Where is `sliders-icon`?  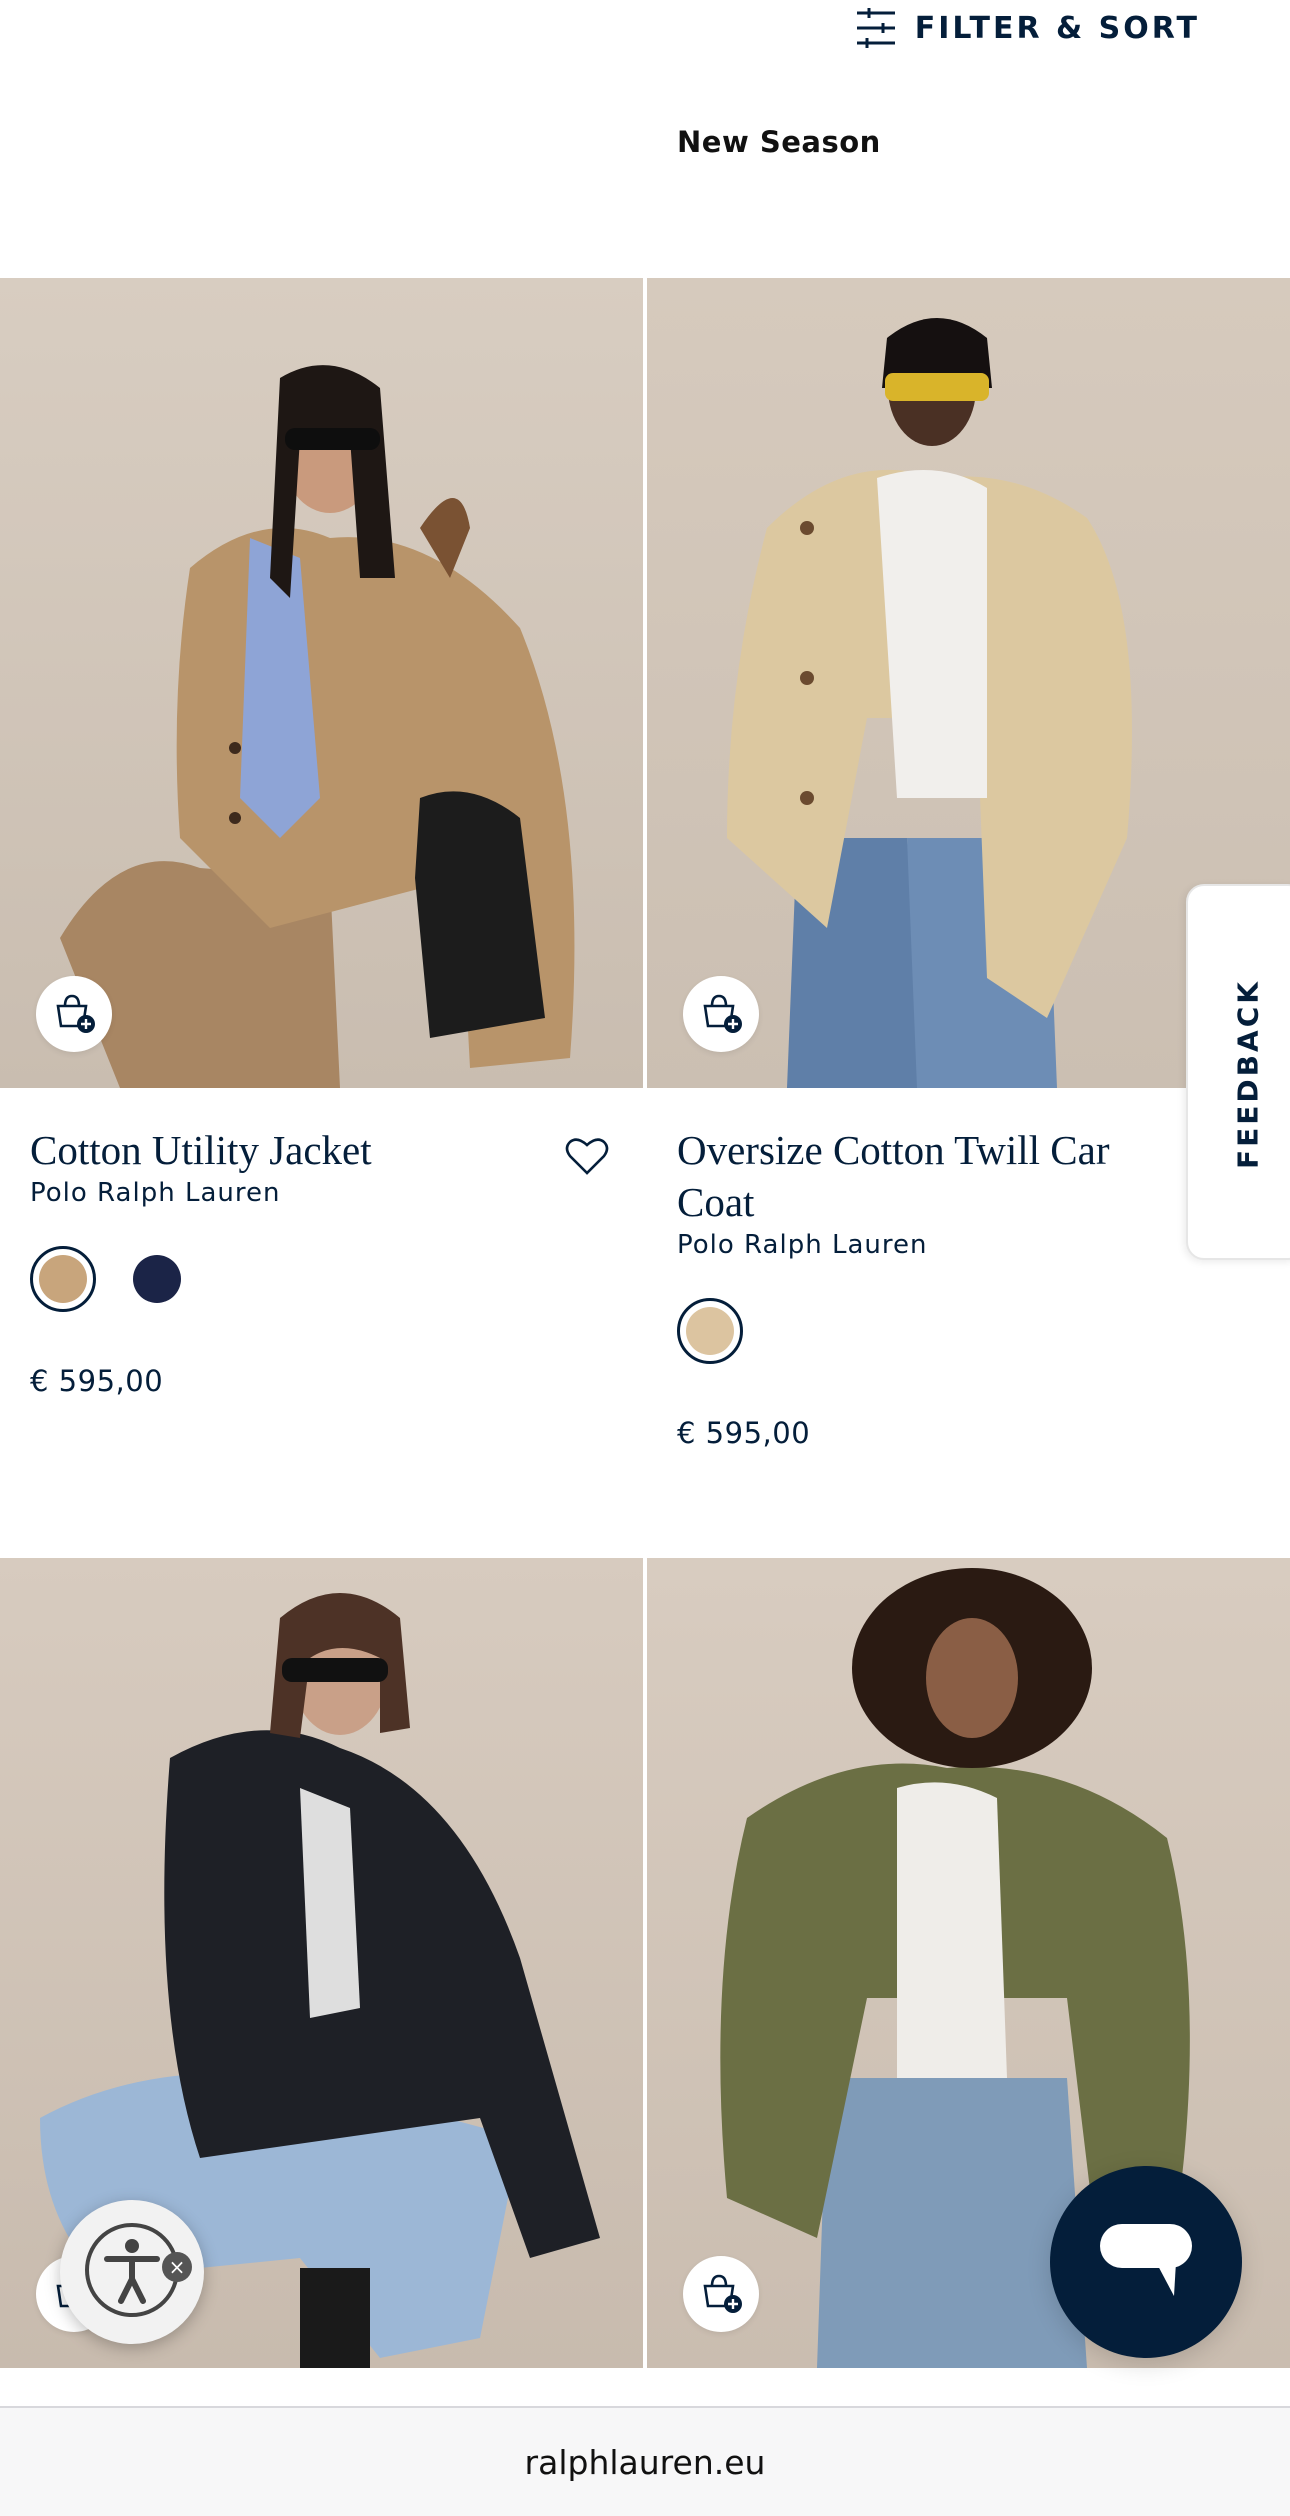
sliders-icon is located at coordinates (876, 28).